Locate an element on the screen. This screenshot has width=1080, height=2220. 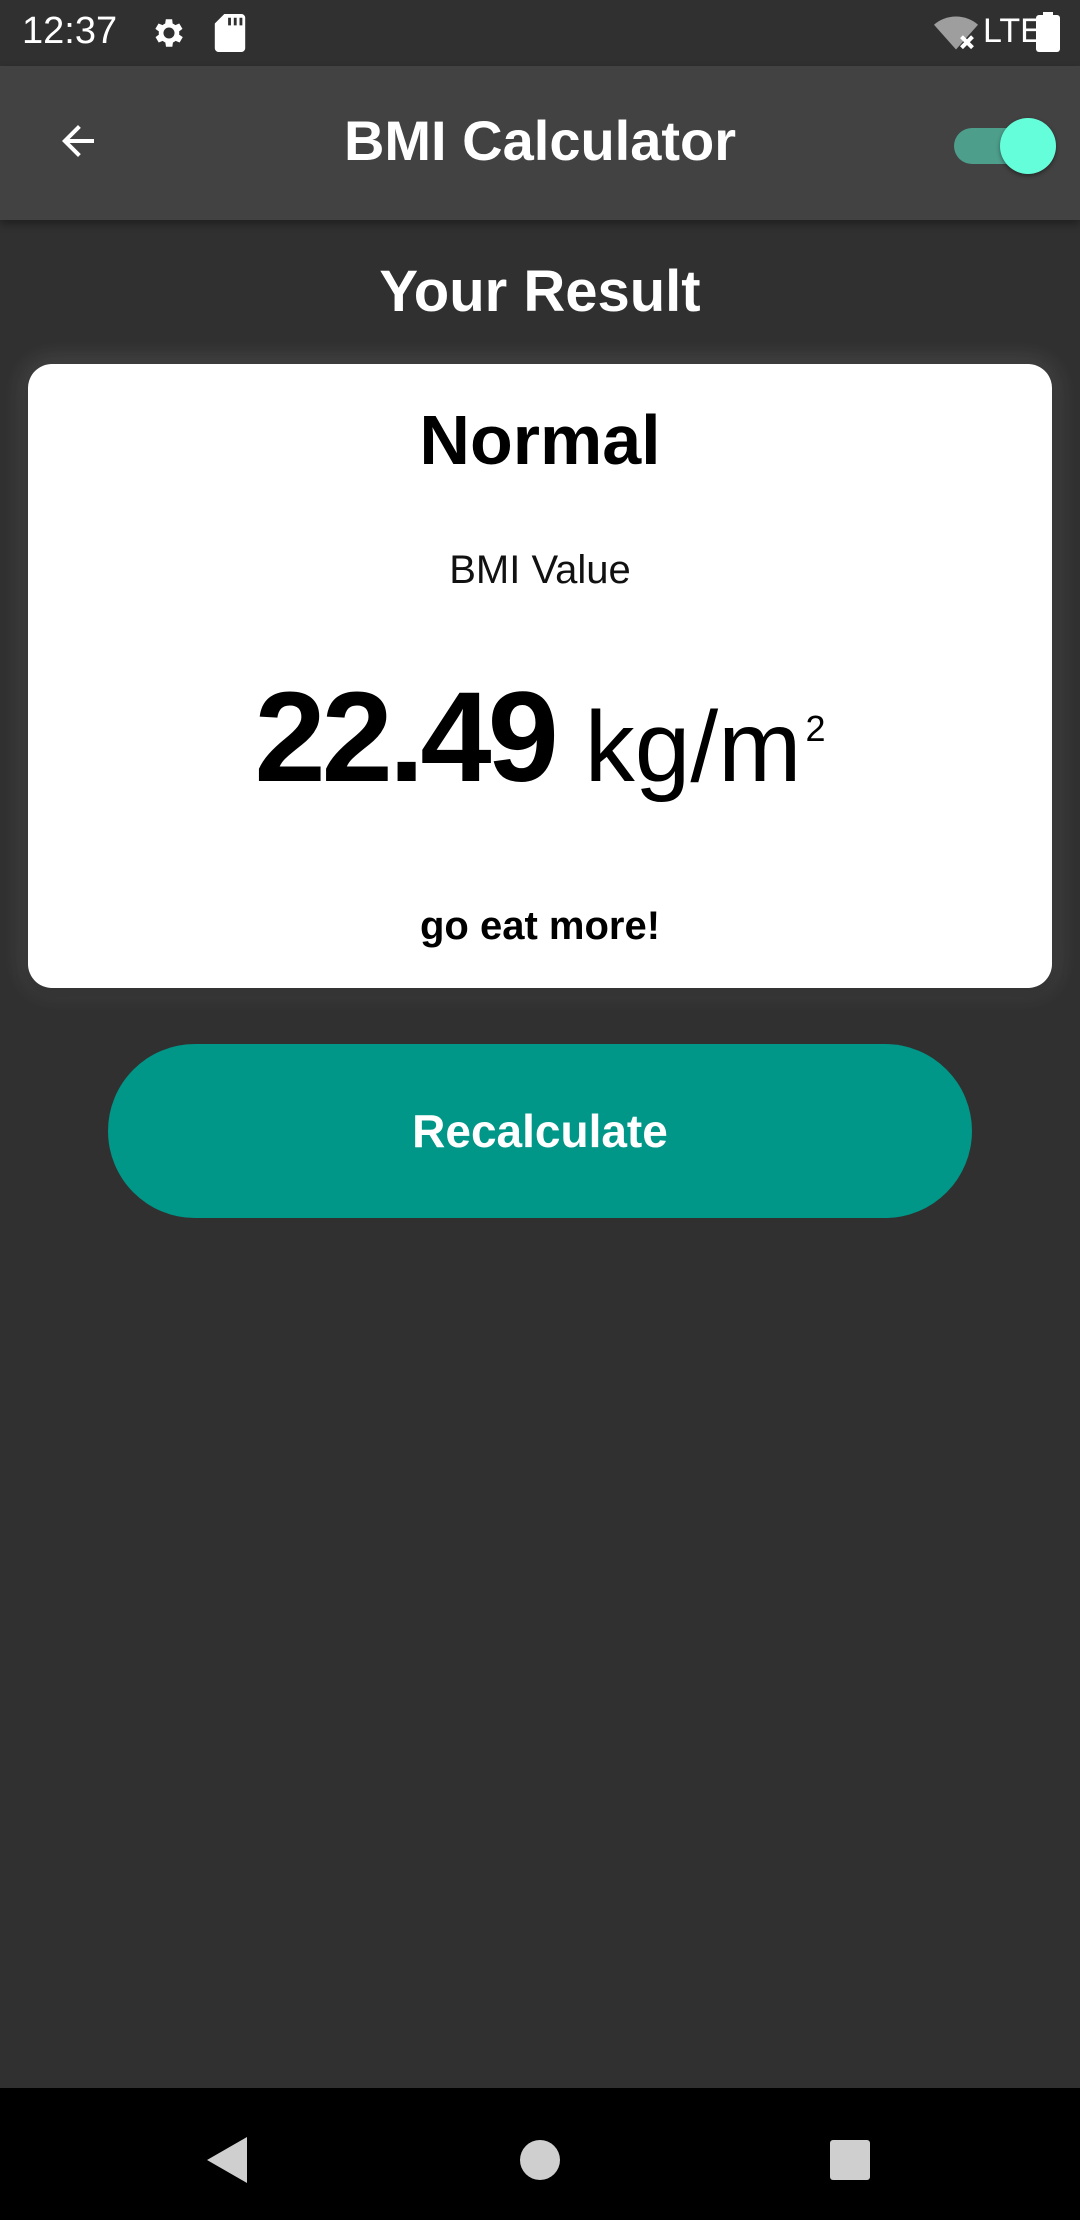
status-time: 12:37 is located at coordinates (70, 31).